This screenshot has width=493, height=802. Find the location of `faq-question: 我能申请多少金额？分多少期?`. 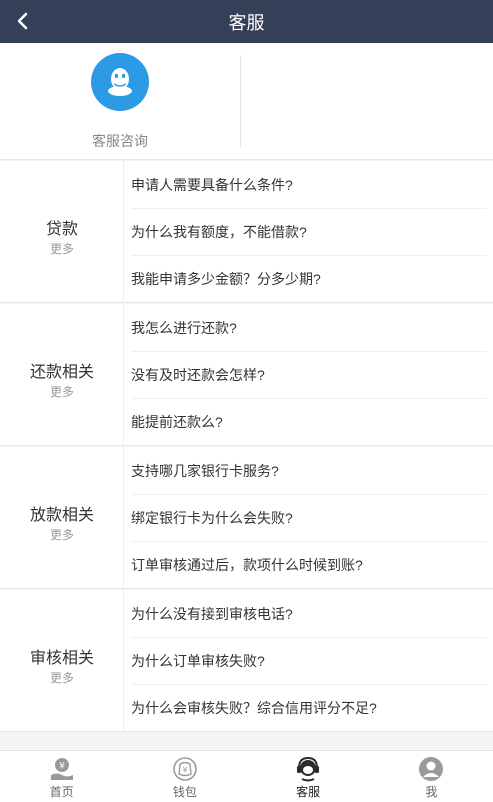

faq-question: 我能申请多少金额？分多少期? is located at coordinates (309, 279).